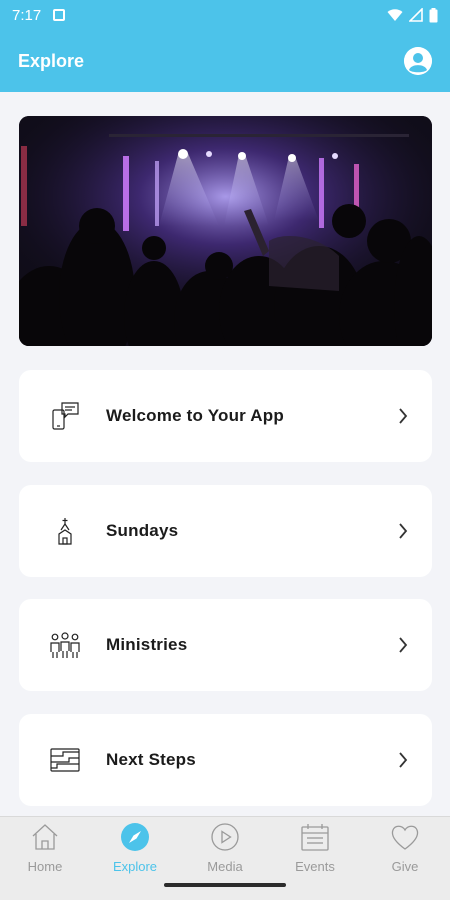 Image resolution: width=450 pixels, height=900 pixels. What do you see at coordinates (225, 837) in the screenshot?
I see `play-icon` at bounding box center [225, 837].